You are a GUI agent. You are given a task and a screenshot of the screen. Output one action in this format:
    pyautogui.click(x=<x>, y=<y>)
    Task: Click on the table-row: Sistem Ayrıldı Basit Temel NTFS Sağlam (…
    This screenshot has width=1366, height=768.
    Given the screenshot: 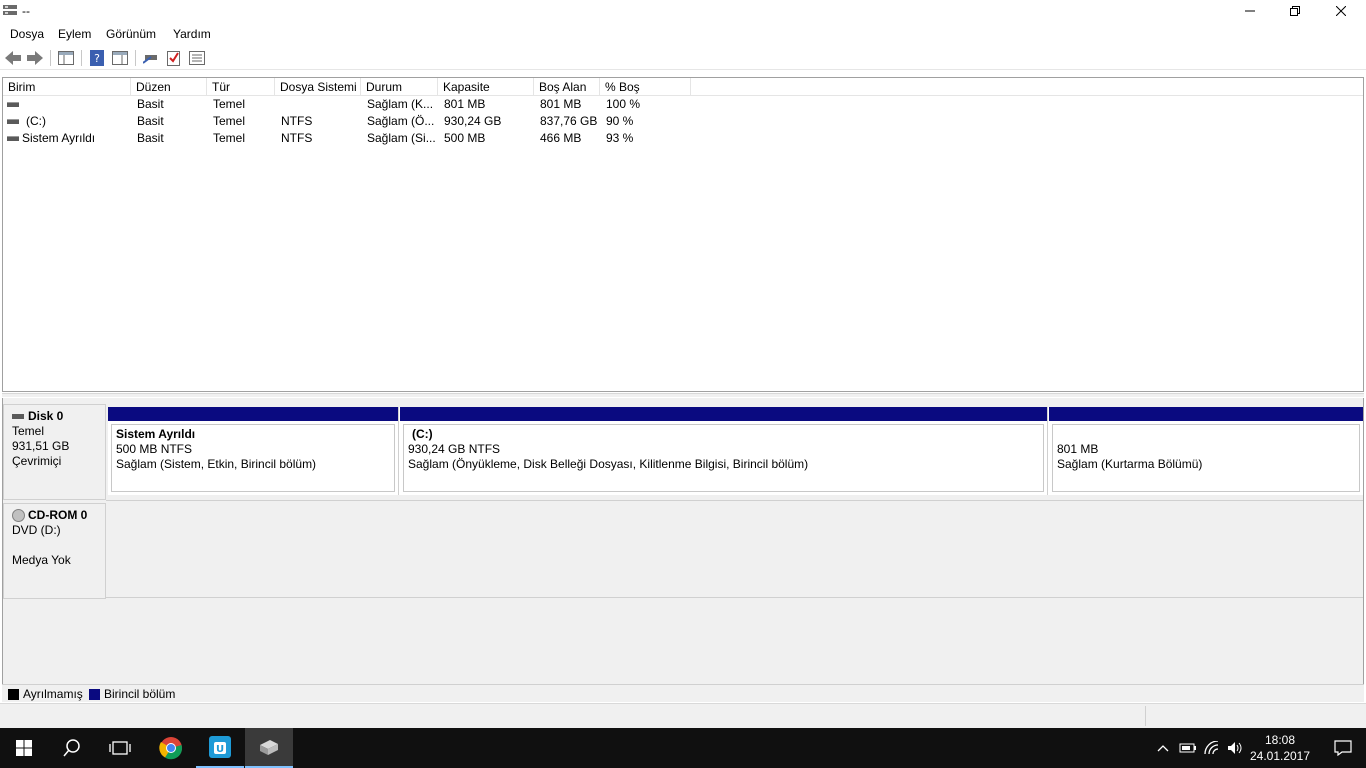 What is the action you would take?
    pyautogui.click(x=683, y=138)
    